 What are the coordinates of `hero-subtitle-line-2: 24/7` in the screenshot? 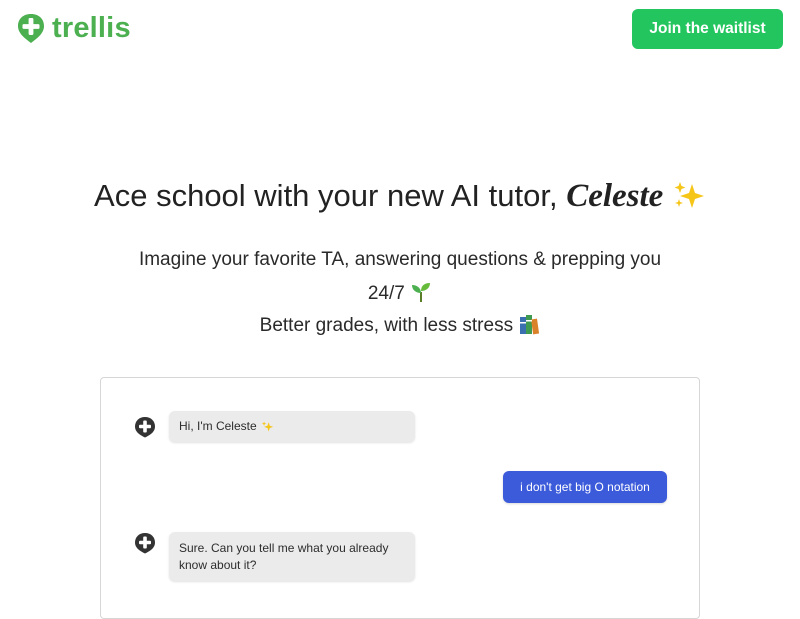 It's located at (400, 293).